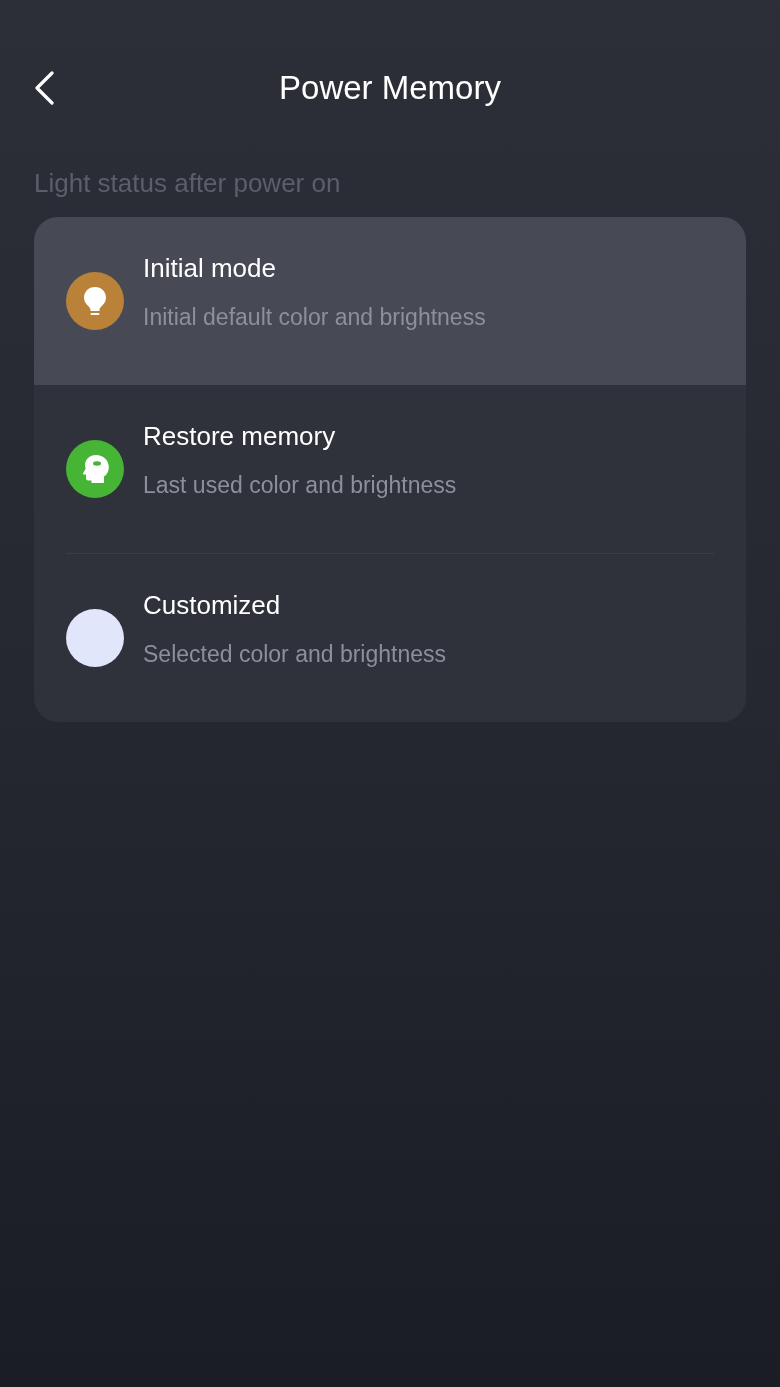 The width and height of the screenshot is (780, 1387). I want to click on option-row: Initial mode Initial default color and brightness, so click(390, 301).